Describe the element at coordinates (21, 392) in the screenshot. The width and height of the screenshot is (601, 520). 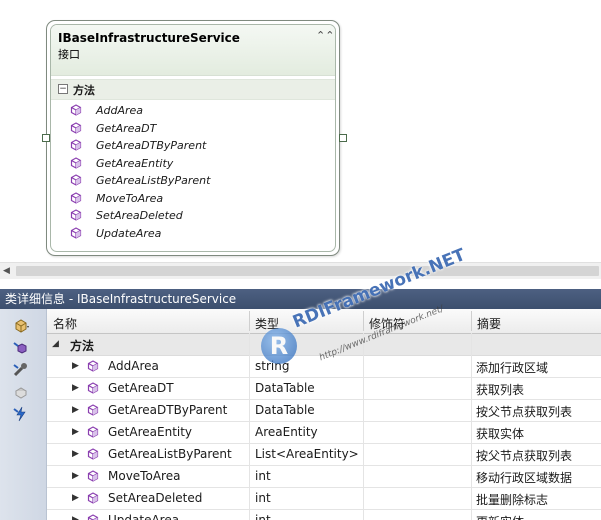
I see `field-icon` at that location.